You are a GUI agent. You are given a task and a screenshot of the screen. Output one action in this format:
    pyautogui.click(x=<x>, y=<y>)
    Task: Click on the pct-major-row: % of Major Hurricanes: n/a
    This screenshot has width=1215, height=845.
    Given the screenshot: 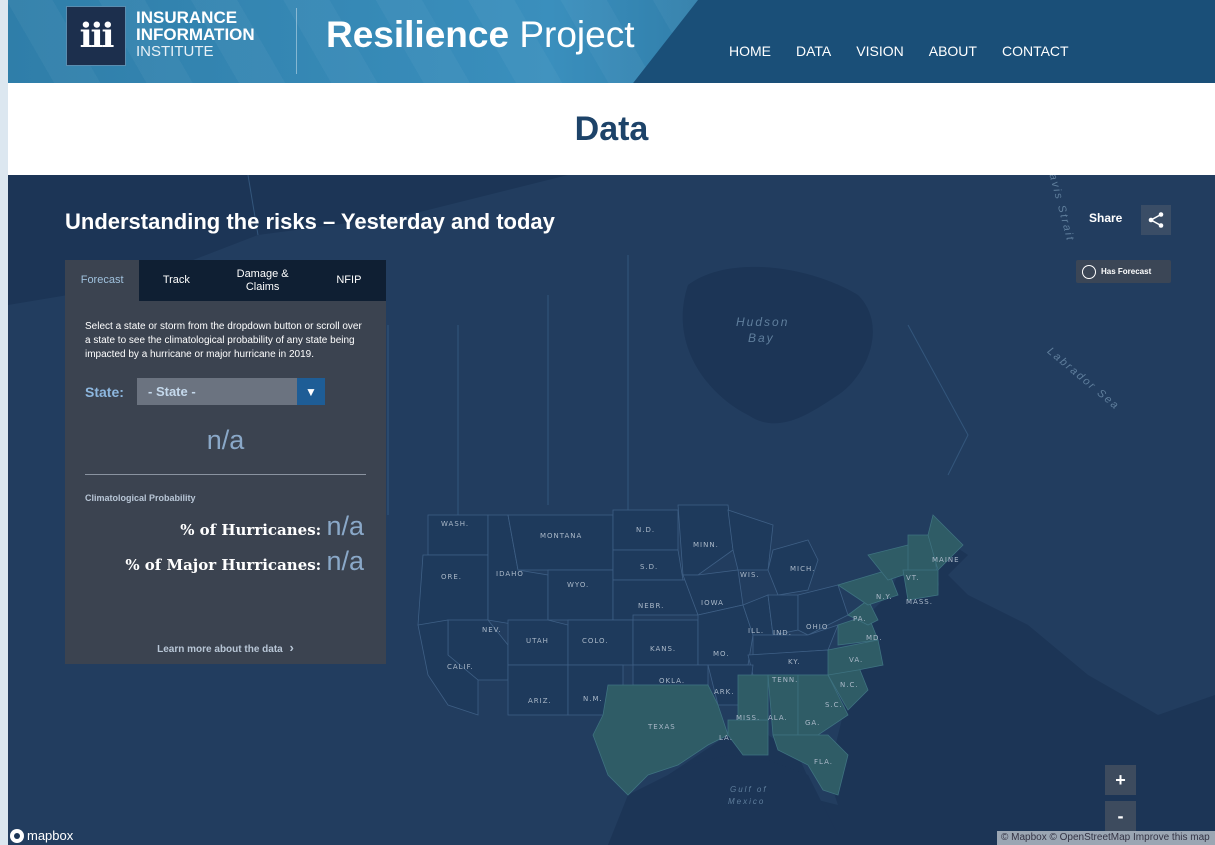 What is the action you would take?
    pyautogui.click(x=225, y=561)
    